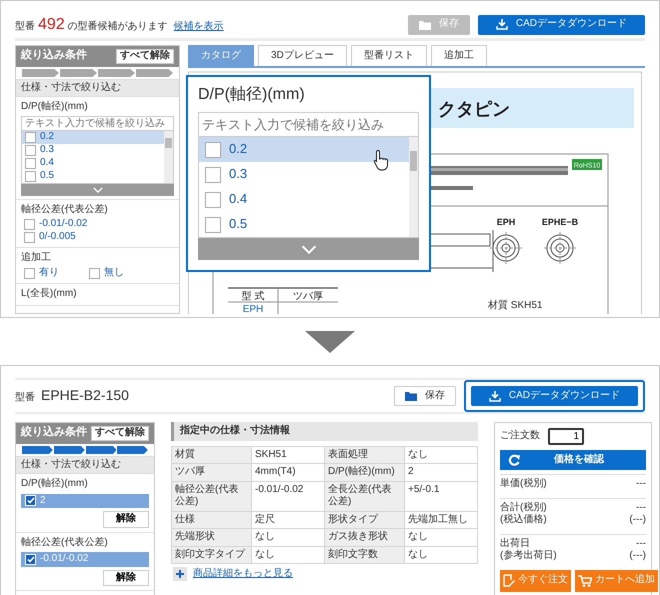 The width and height of the screenshot is (660, 595). Describe the element at coordinates (382, 160) in the screenshot. I see `hand-cursor-icon` at that location.